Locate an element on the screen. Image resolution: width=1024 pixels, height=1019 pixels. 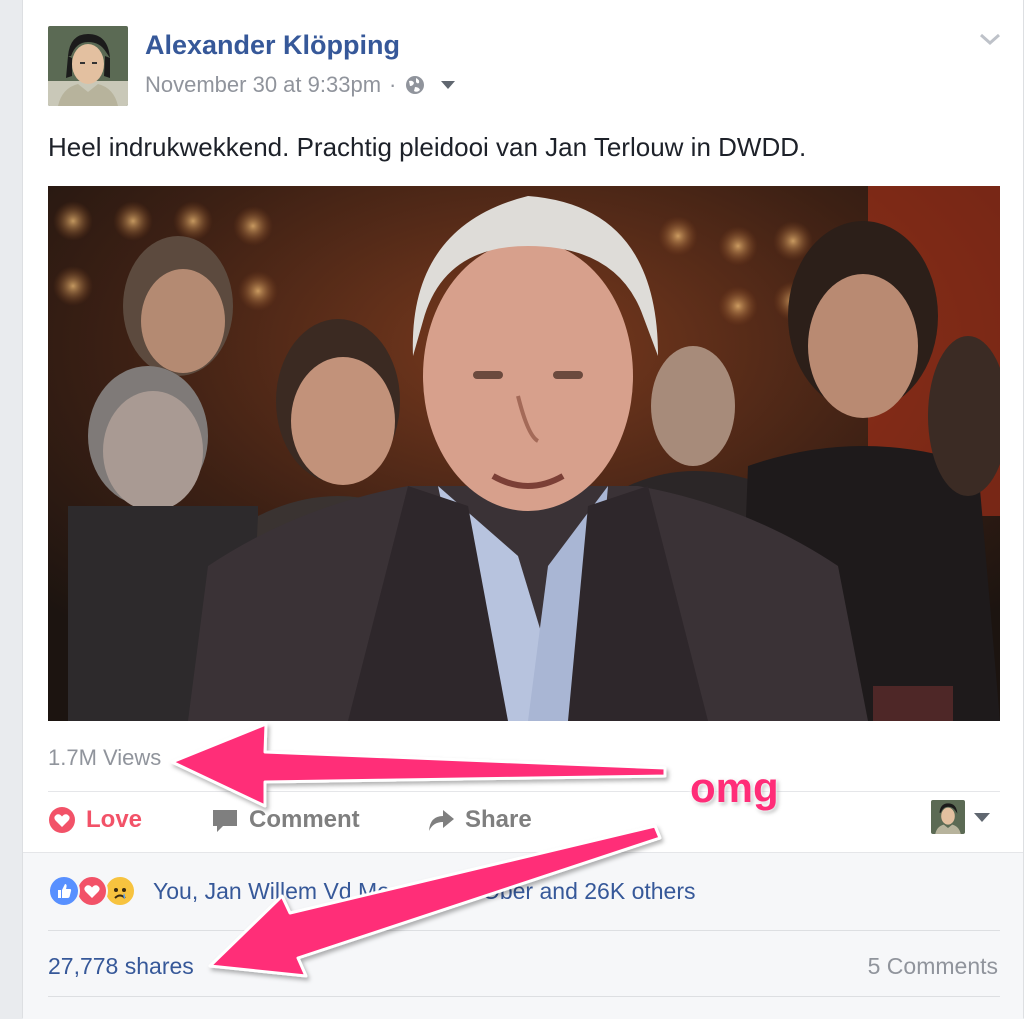
audience-caret-icon is located at coordinates (448, 85).